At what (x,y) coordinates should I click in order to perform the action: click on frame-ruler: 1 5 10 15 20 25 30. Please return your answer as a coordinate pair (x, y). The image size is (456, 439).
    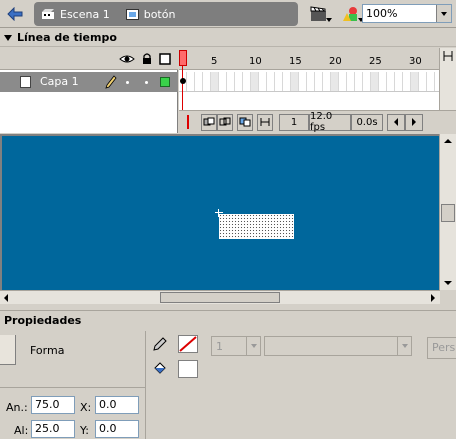
    Looking at the image, I should click on (309, 59).